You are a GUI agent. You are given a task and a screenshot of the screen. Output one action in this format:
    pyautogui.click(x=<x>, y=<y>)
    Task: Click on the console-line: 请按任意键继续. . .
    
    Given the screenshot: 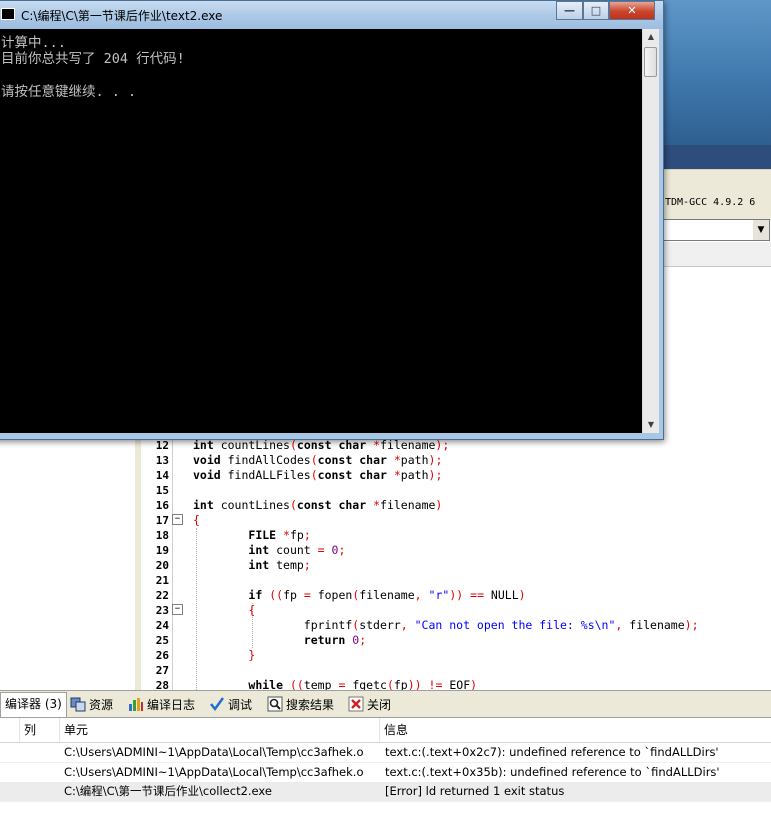 What is the action you would take?
    pyautogui.click(x=69, y=92)
    